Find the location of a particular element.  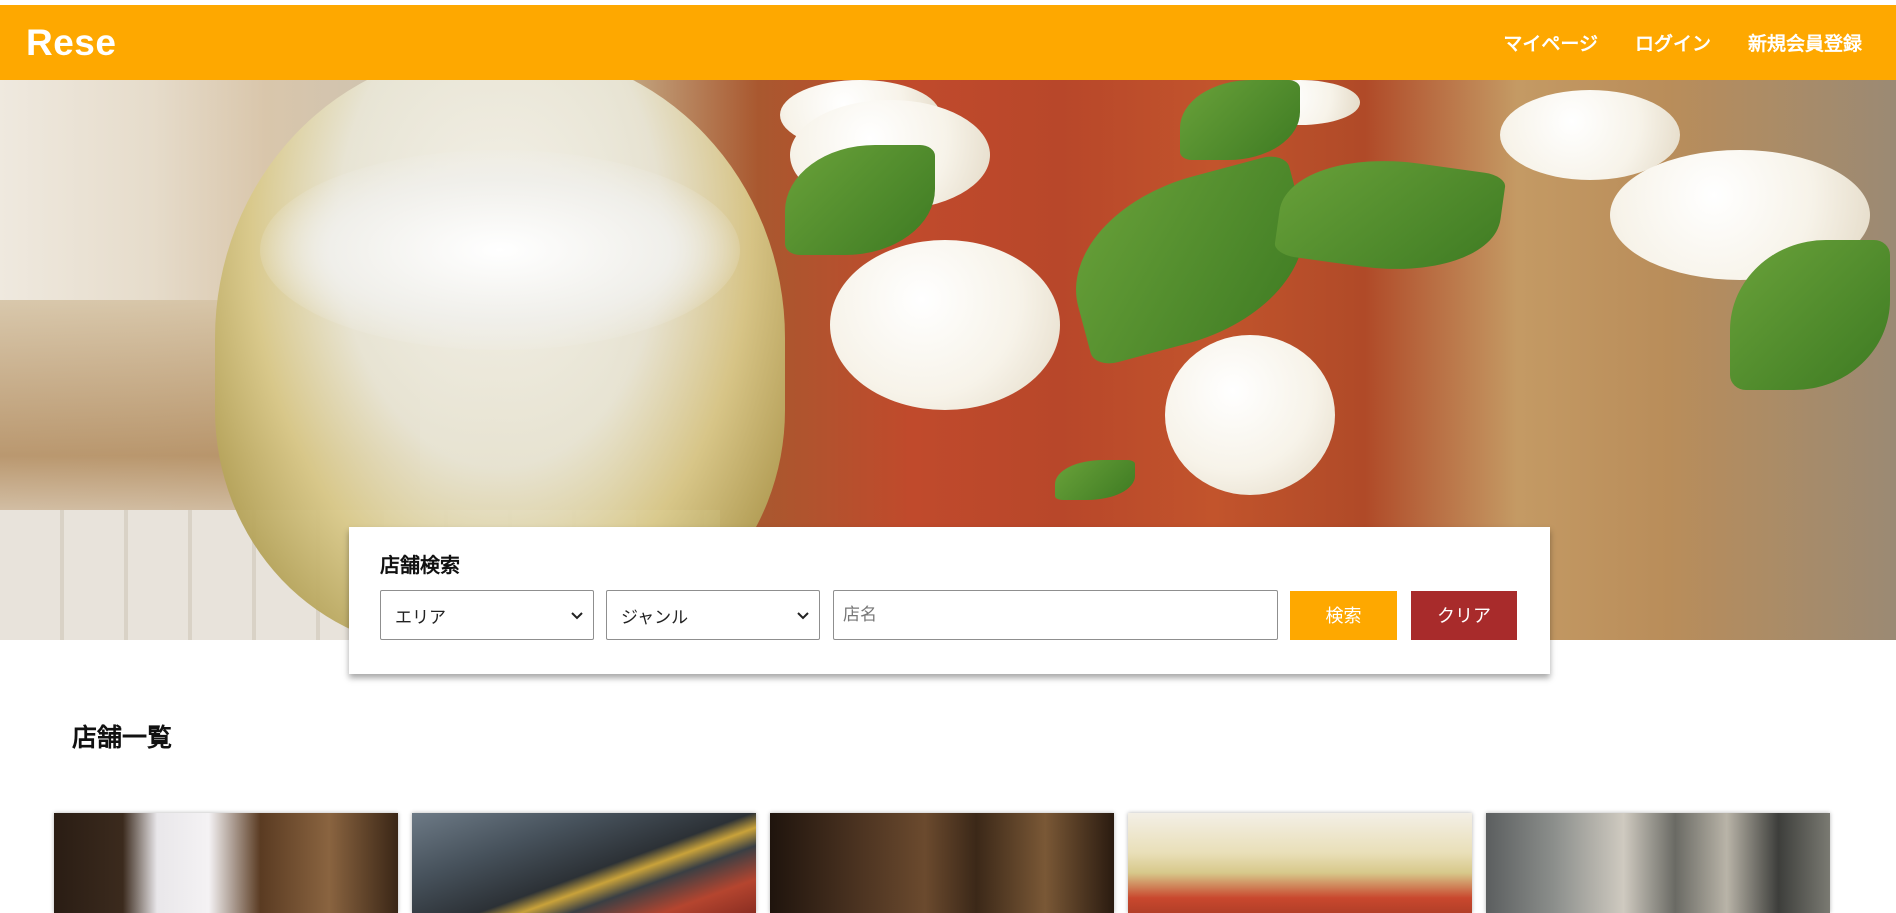

search-panel: 店舗検索 エリア ジャンル 検索 クリア is located at coordinates (949, 600).